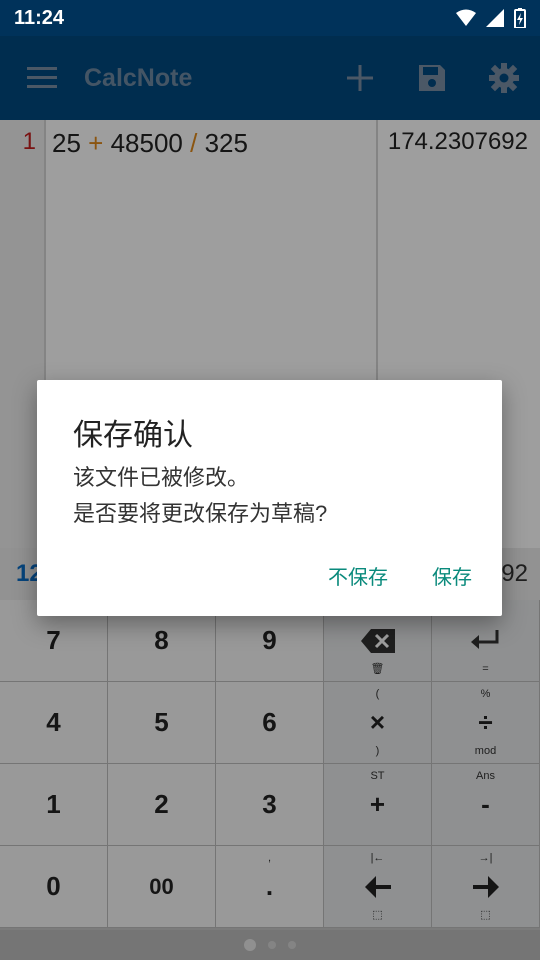 This screenshot has width=540, height=960. Describe the element at coordinates (520, 18) in the screenshot. I see `battery-icon` at that location.